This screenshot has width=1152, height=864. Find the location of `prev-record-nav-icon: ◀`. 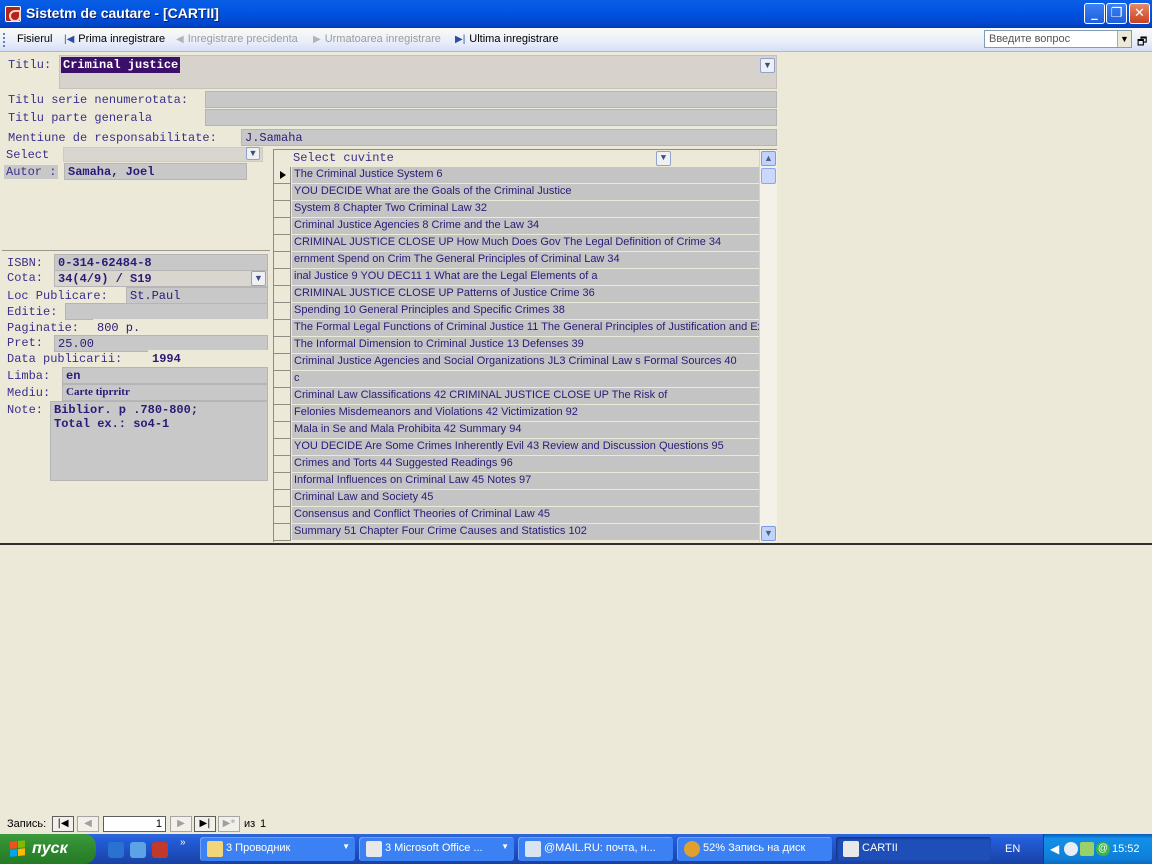

prev-record-nav-icon: ◀ is located at coordinates (88, 824).